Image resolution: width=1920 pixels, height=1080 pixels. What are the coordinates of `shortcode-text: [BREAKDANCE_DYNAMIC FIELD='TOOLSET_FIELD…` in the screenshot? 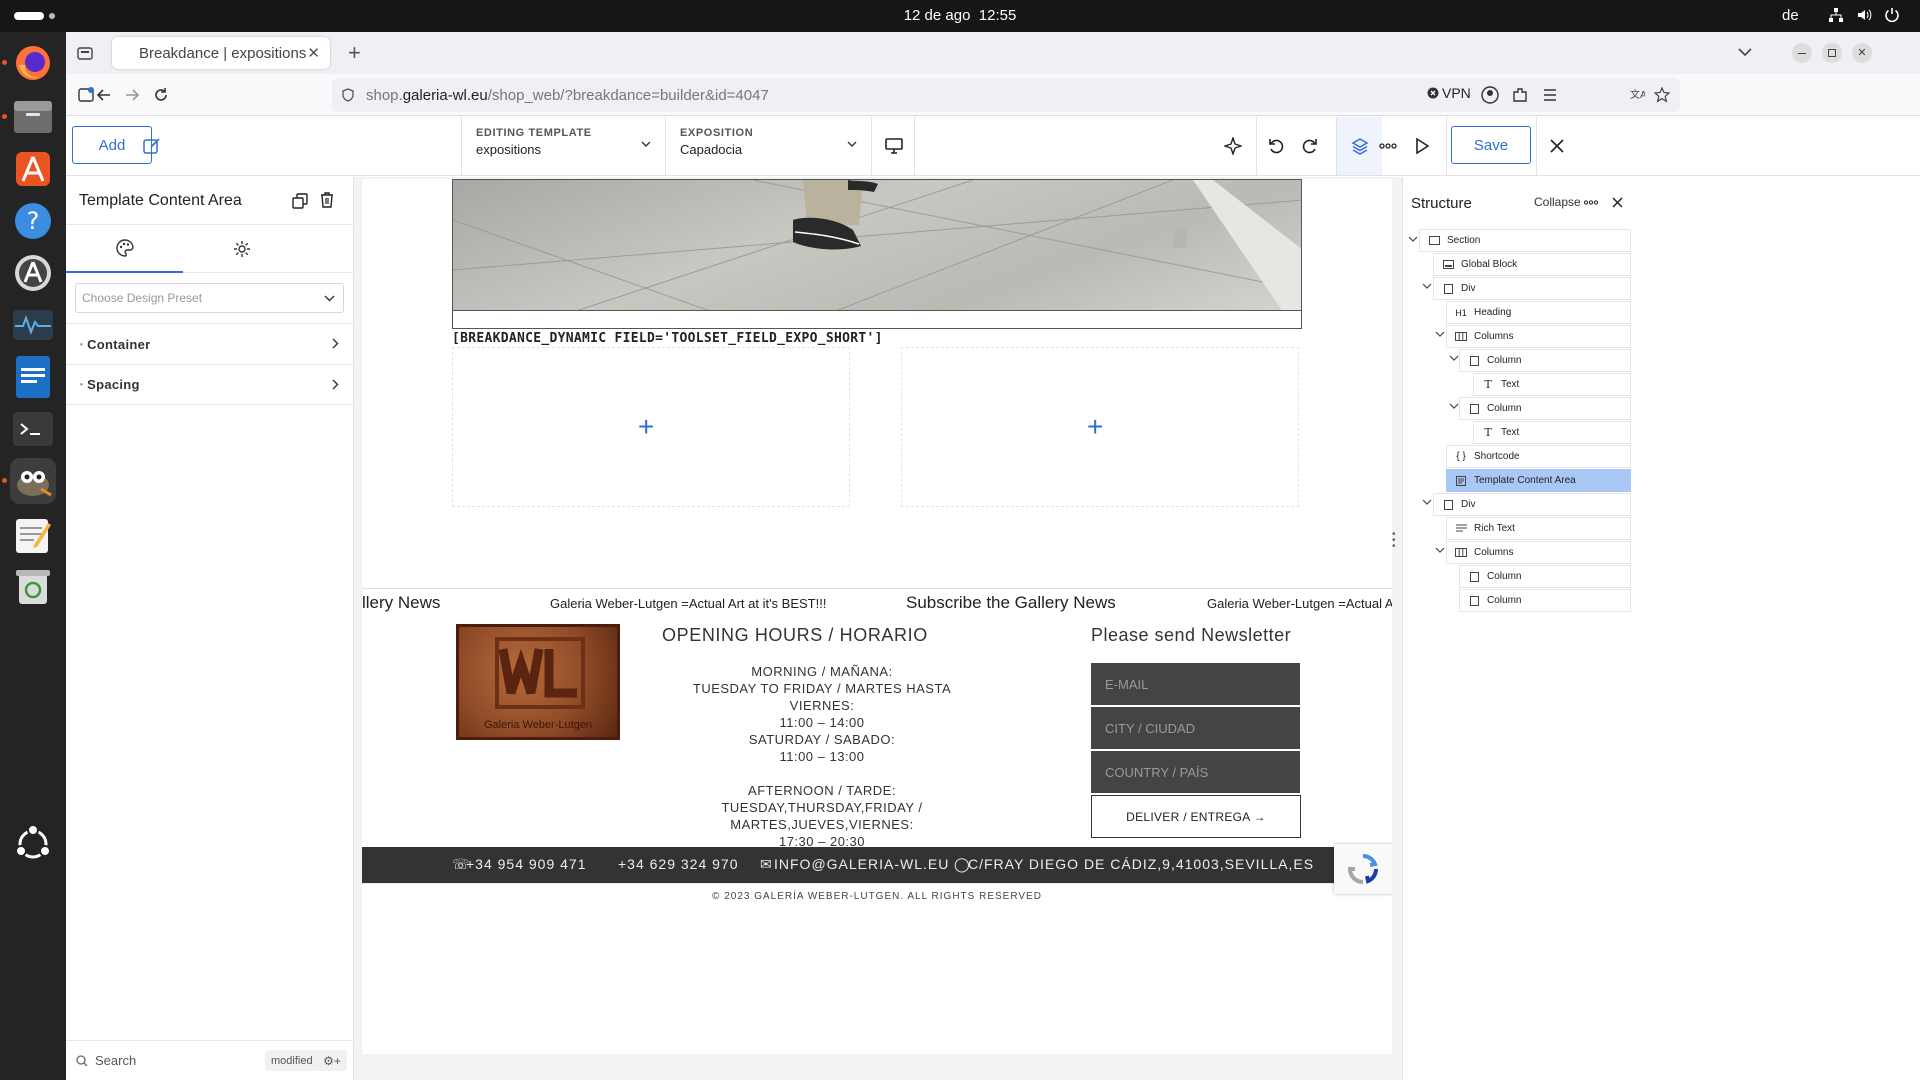 It's located at (667, 338).